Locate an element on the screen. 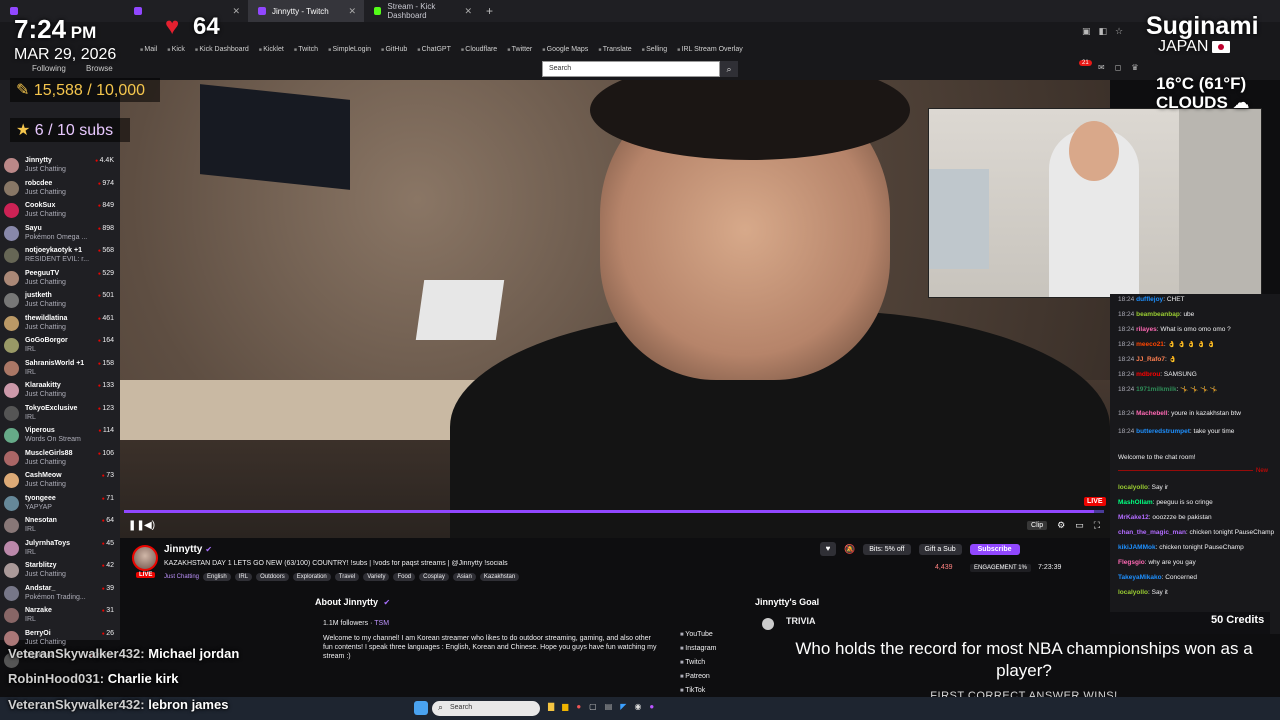 This screenshot has width=1280, height=720. chat-username: mdbrou is located at coordinates (1148, 374).